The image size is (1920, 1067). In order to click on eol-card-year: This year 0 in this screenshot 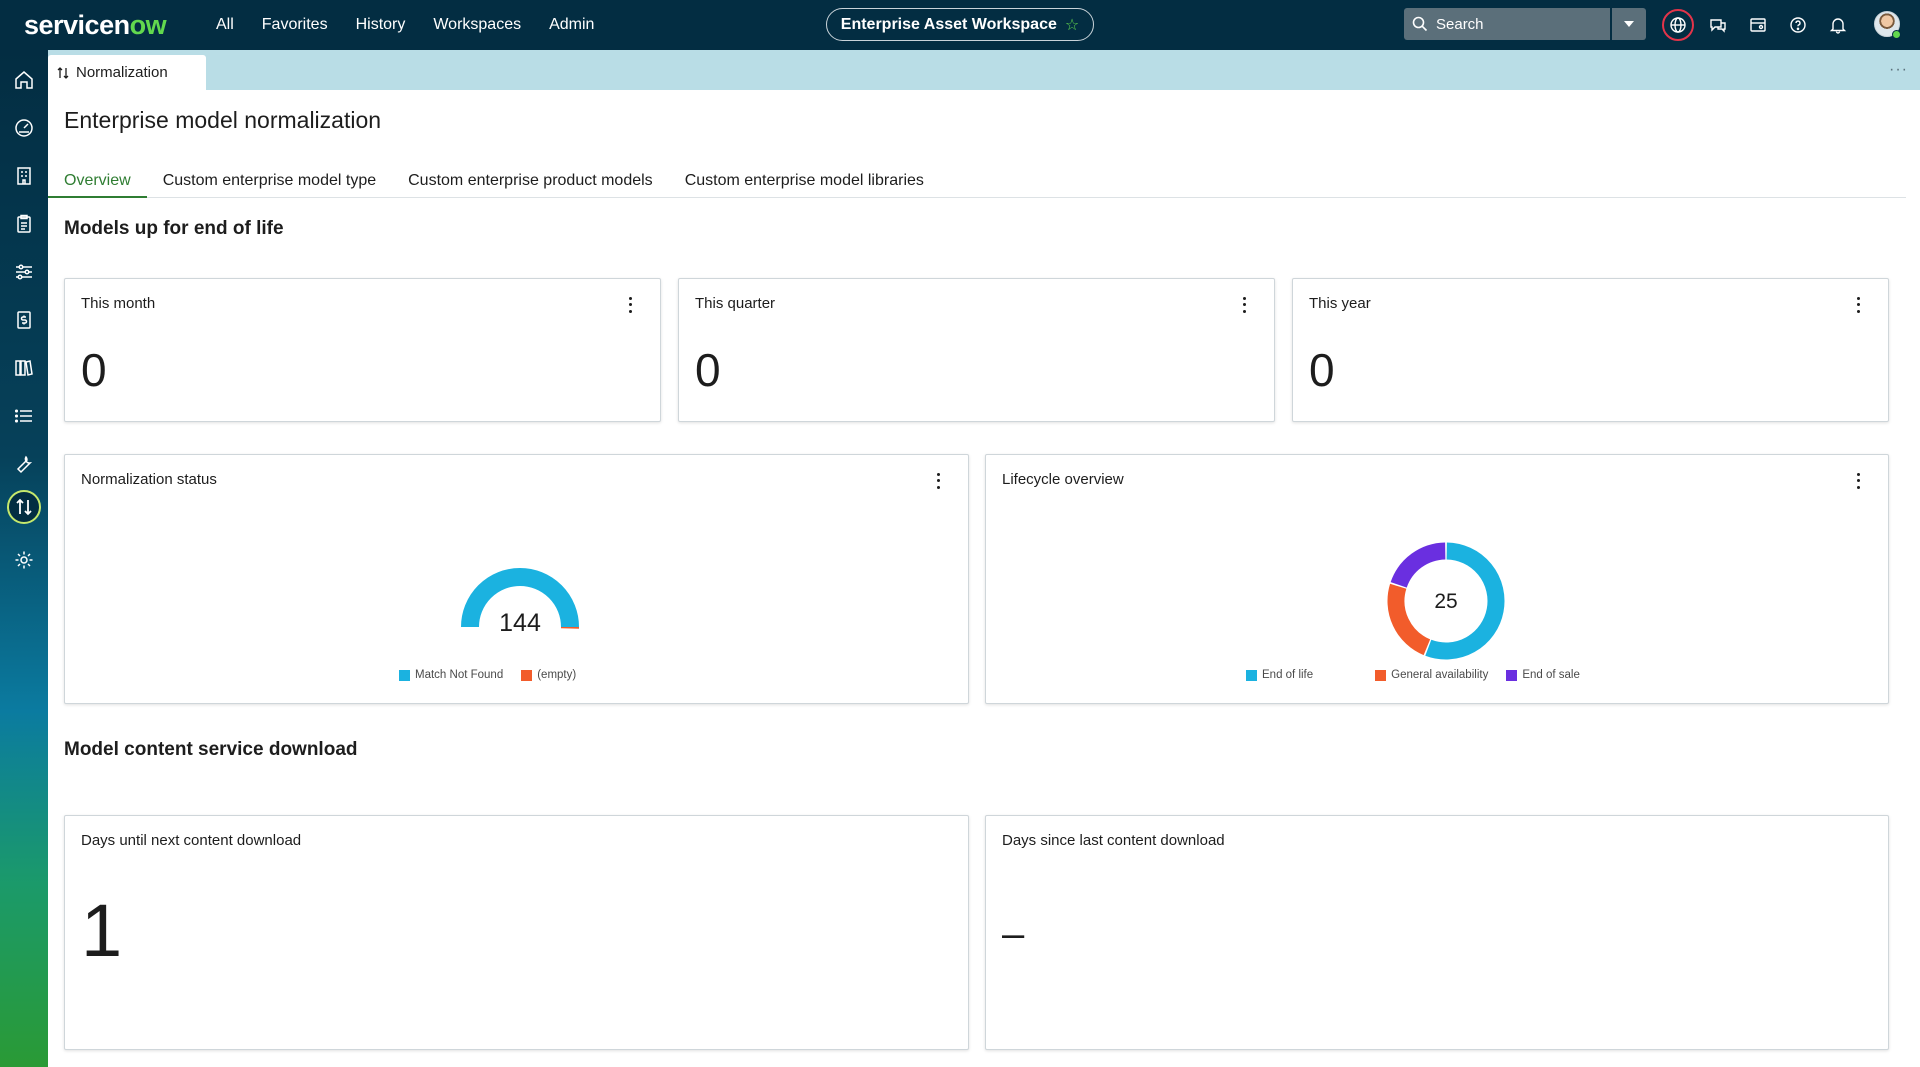, I will do `click(1590, 350)`.